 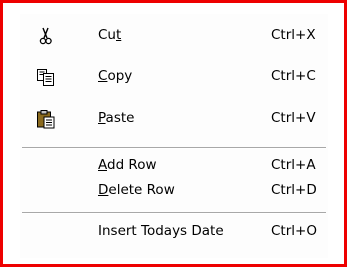 I want to click on scissors-icon, so click(x=46, y=36).